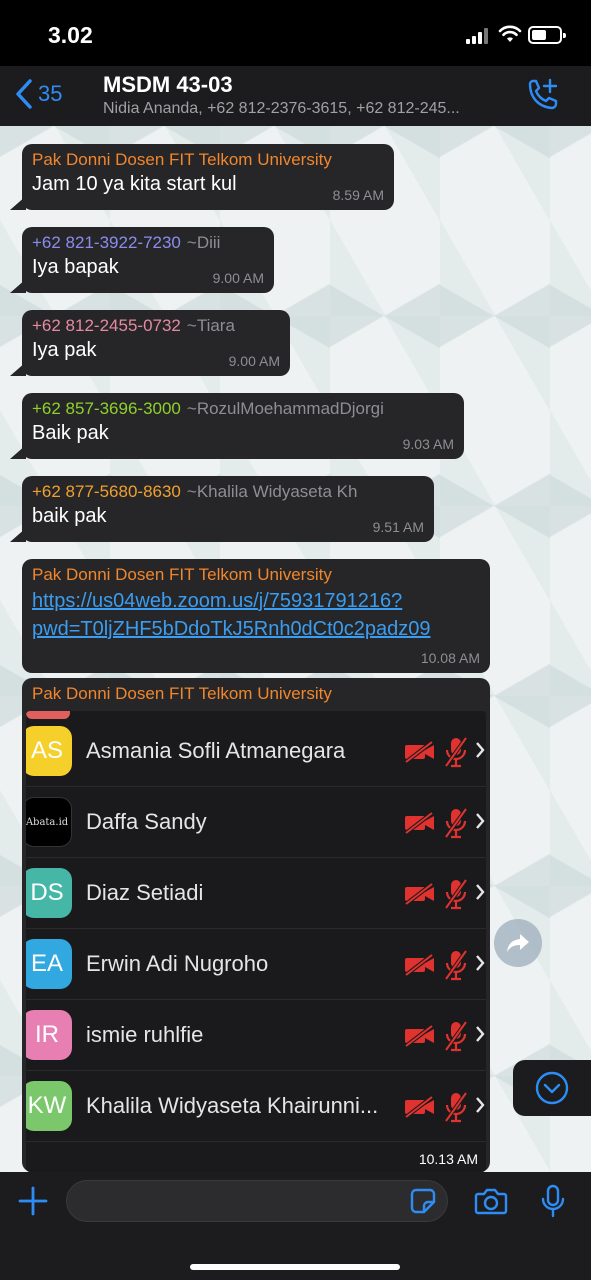 The width and height of the screenshot is (591, 1280). What do you see at coordinates (448, 1159) in the screenshot?
I see `message-time: 10.13 AM` at bounding box center [448, 1159].